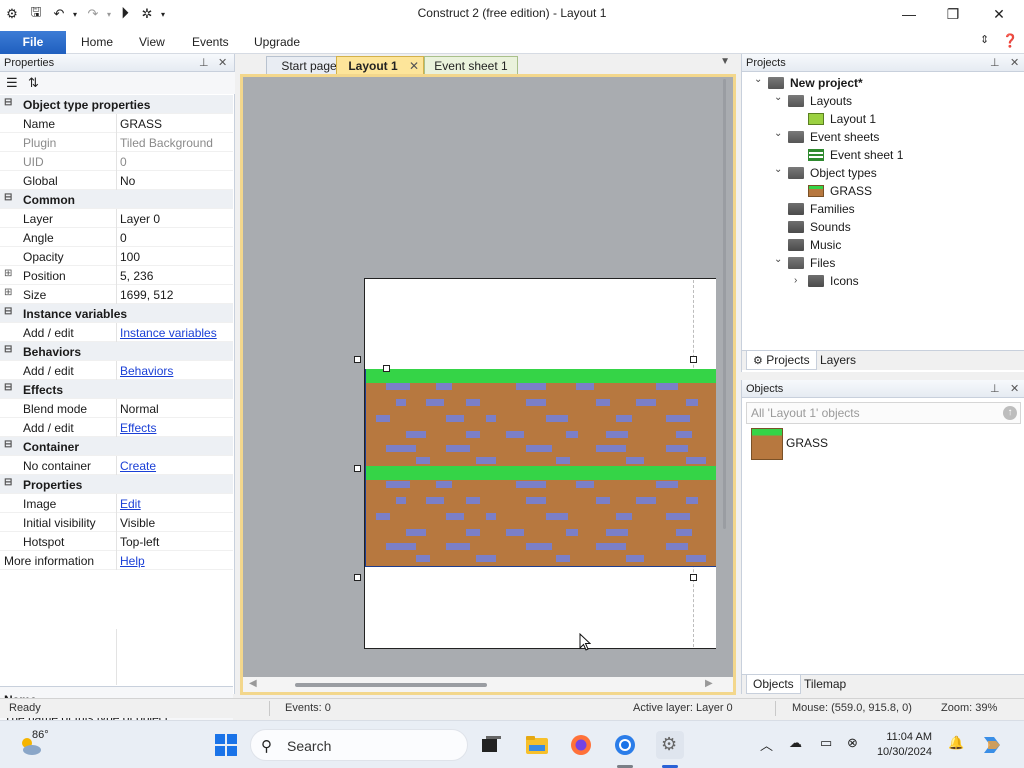 The image size is (1024, 768). What do you see at coordinates (900, 745) in the screenshot?
I see `clock: 11:04 AM 10/30/2024` at bounding box center [900, 745].